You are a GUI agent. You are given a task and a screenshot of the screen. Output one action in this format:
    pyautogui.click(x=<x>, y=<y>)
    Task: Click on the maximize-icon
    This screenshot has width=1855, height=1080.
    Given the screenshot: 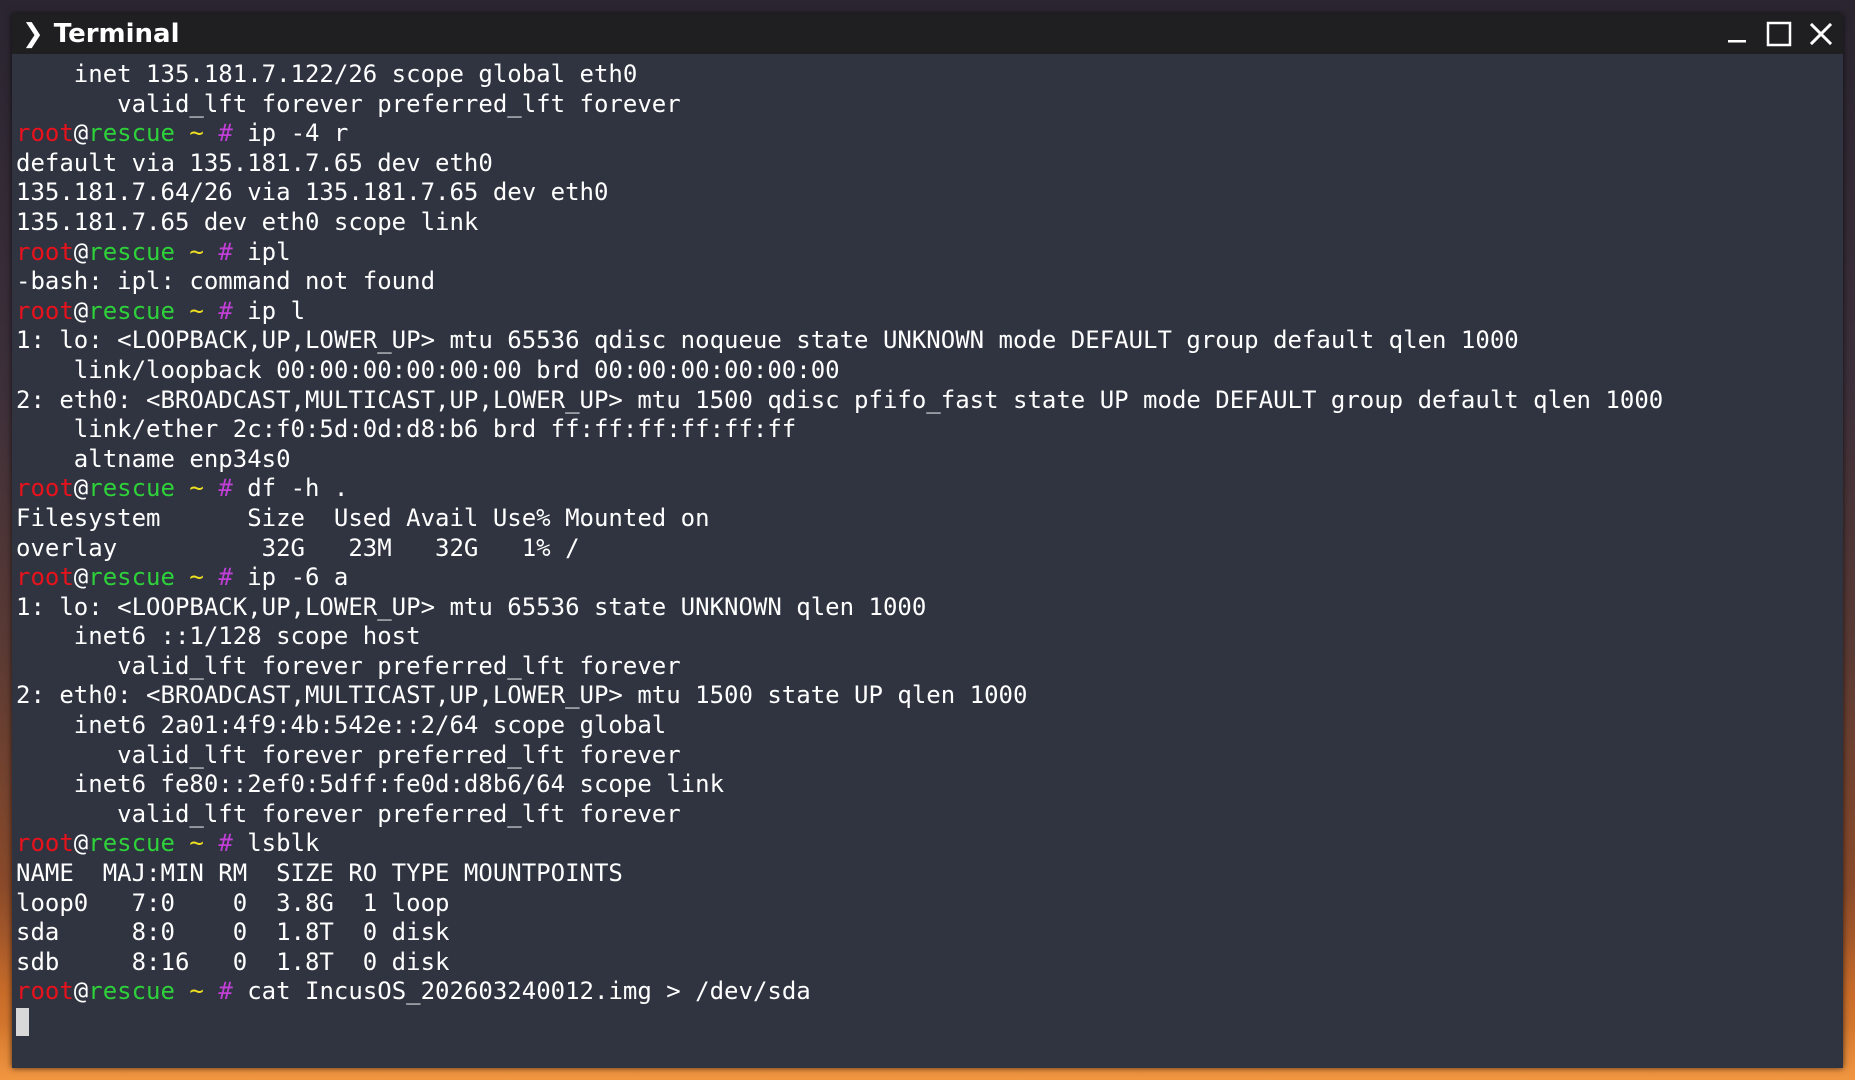 What is the action you would take?
    pyautogui.click(x=1779, y=34)
    